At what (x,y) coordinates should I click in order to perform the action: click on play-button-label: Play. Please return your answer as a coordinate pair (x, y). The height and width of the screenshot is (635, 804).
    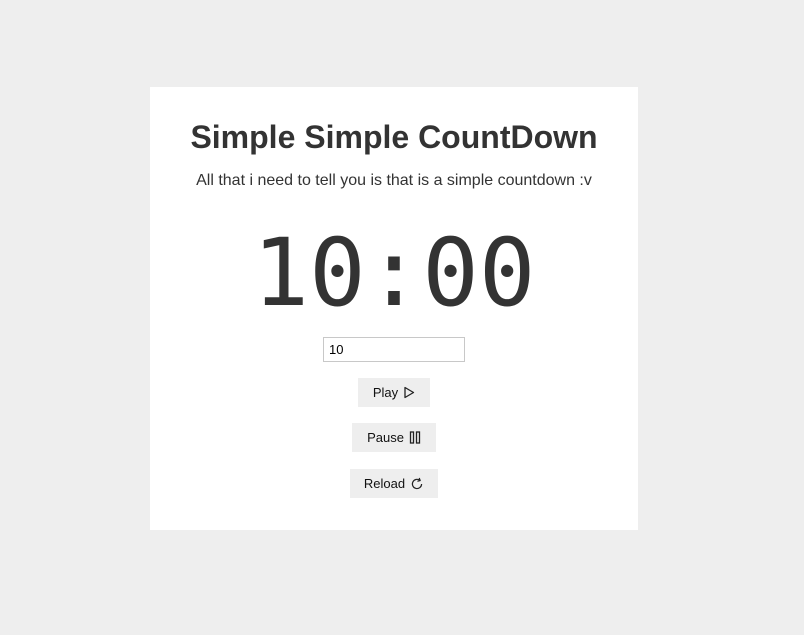
    Looking at the image, I should click on (385, 392).